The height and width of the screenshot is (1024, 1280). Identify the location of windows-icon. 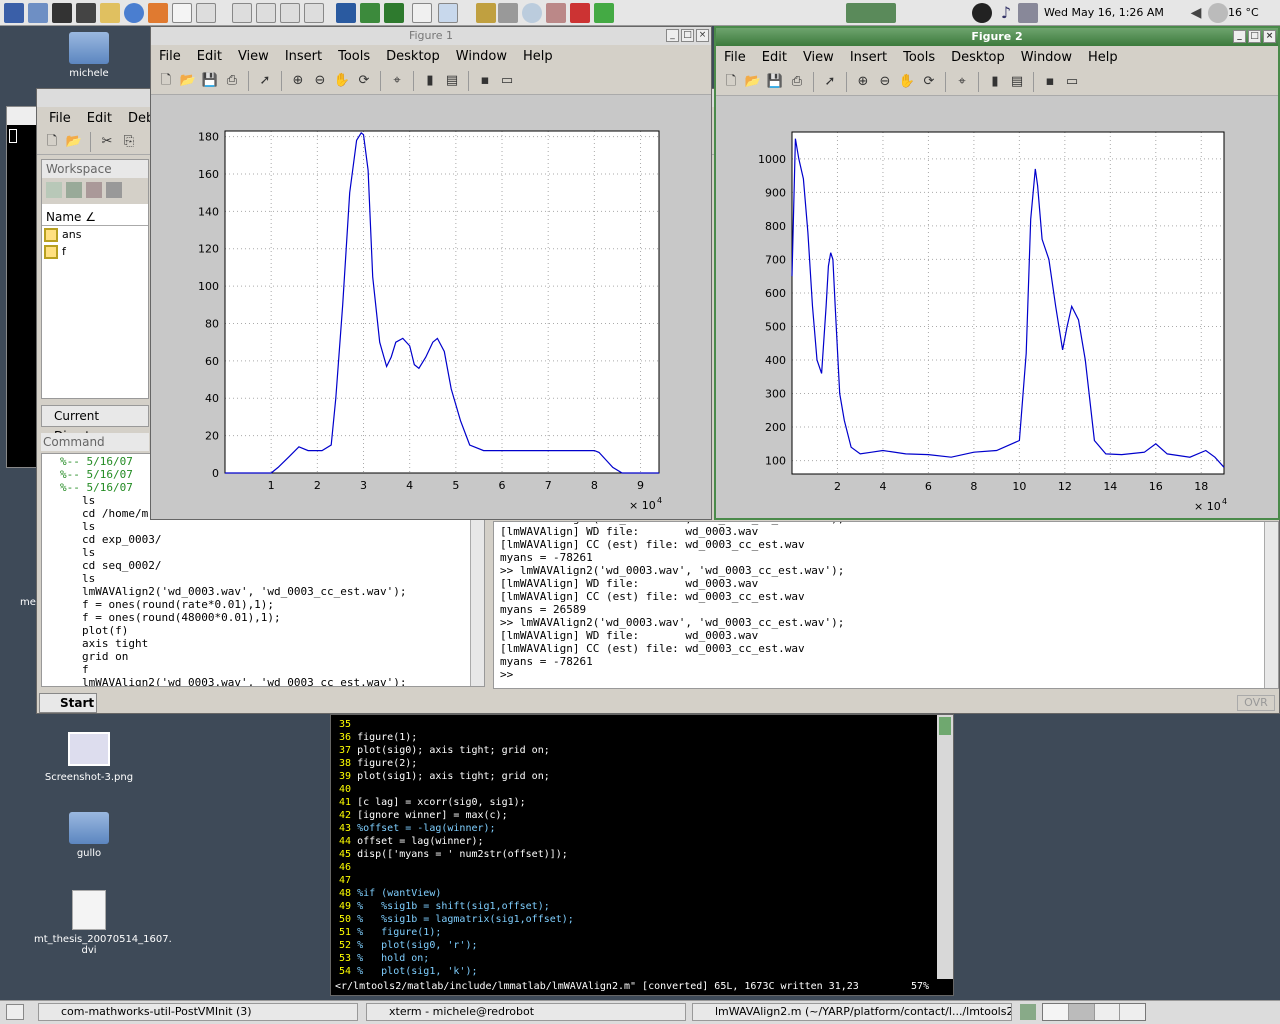
(448, 13).